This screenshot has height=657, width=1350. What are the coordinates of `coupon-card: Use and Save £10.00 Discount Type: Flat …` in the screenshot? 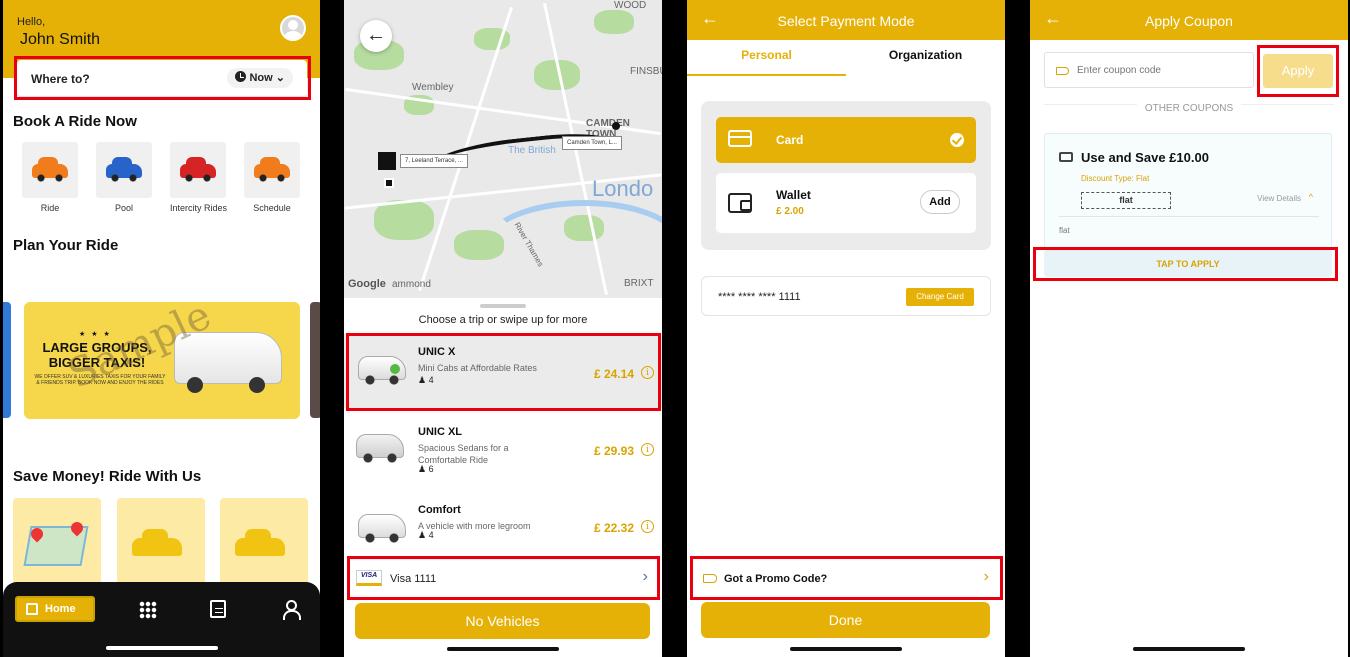 It's located at (1188, 192).